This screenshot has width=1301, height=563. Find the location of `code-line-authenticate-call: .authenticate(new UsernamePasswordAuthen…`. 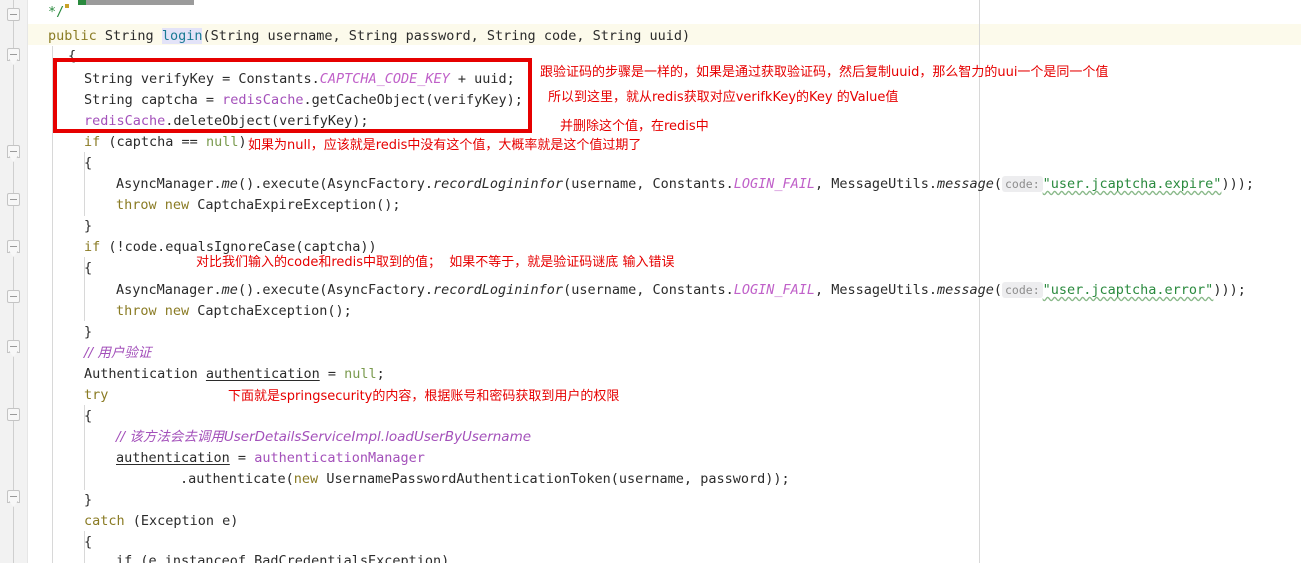

code-line-authenticate-call: .authenticate(new UsernamePasswordAuthen… is located at coordinates (485, 479).